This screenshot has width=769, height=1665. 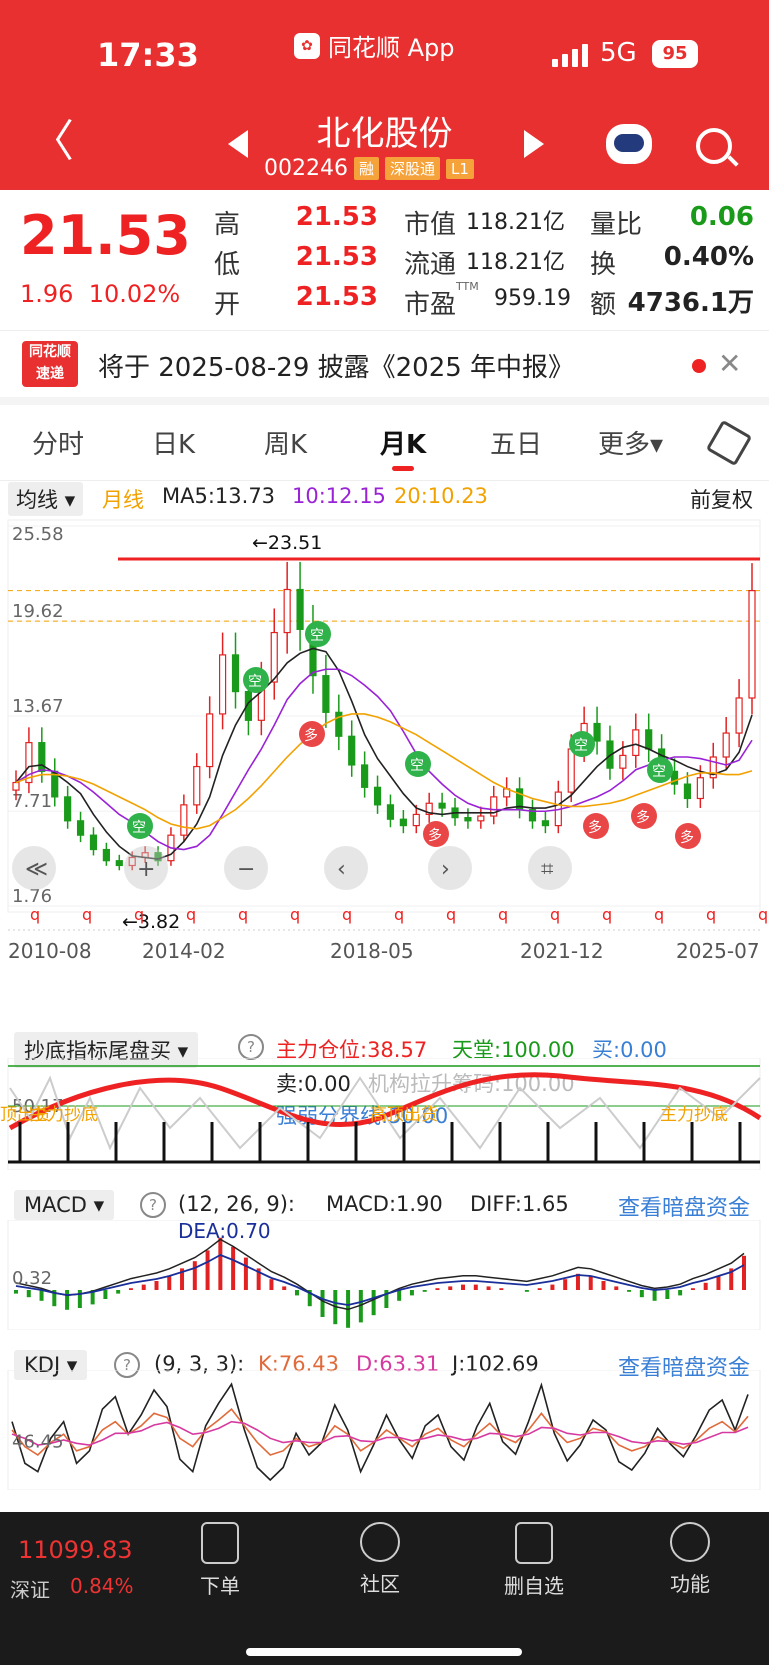 What do you see at coordinates (30, 1590) in the screenshot?
I see `index-name: 深证` at bounding box center [30, 1590].